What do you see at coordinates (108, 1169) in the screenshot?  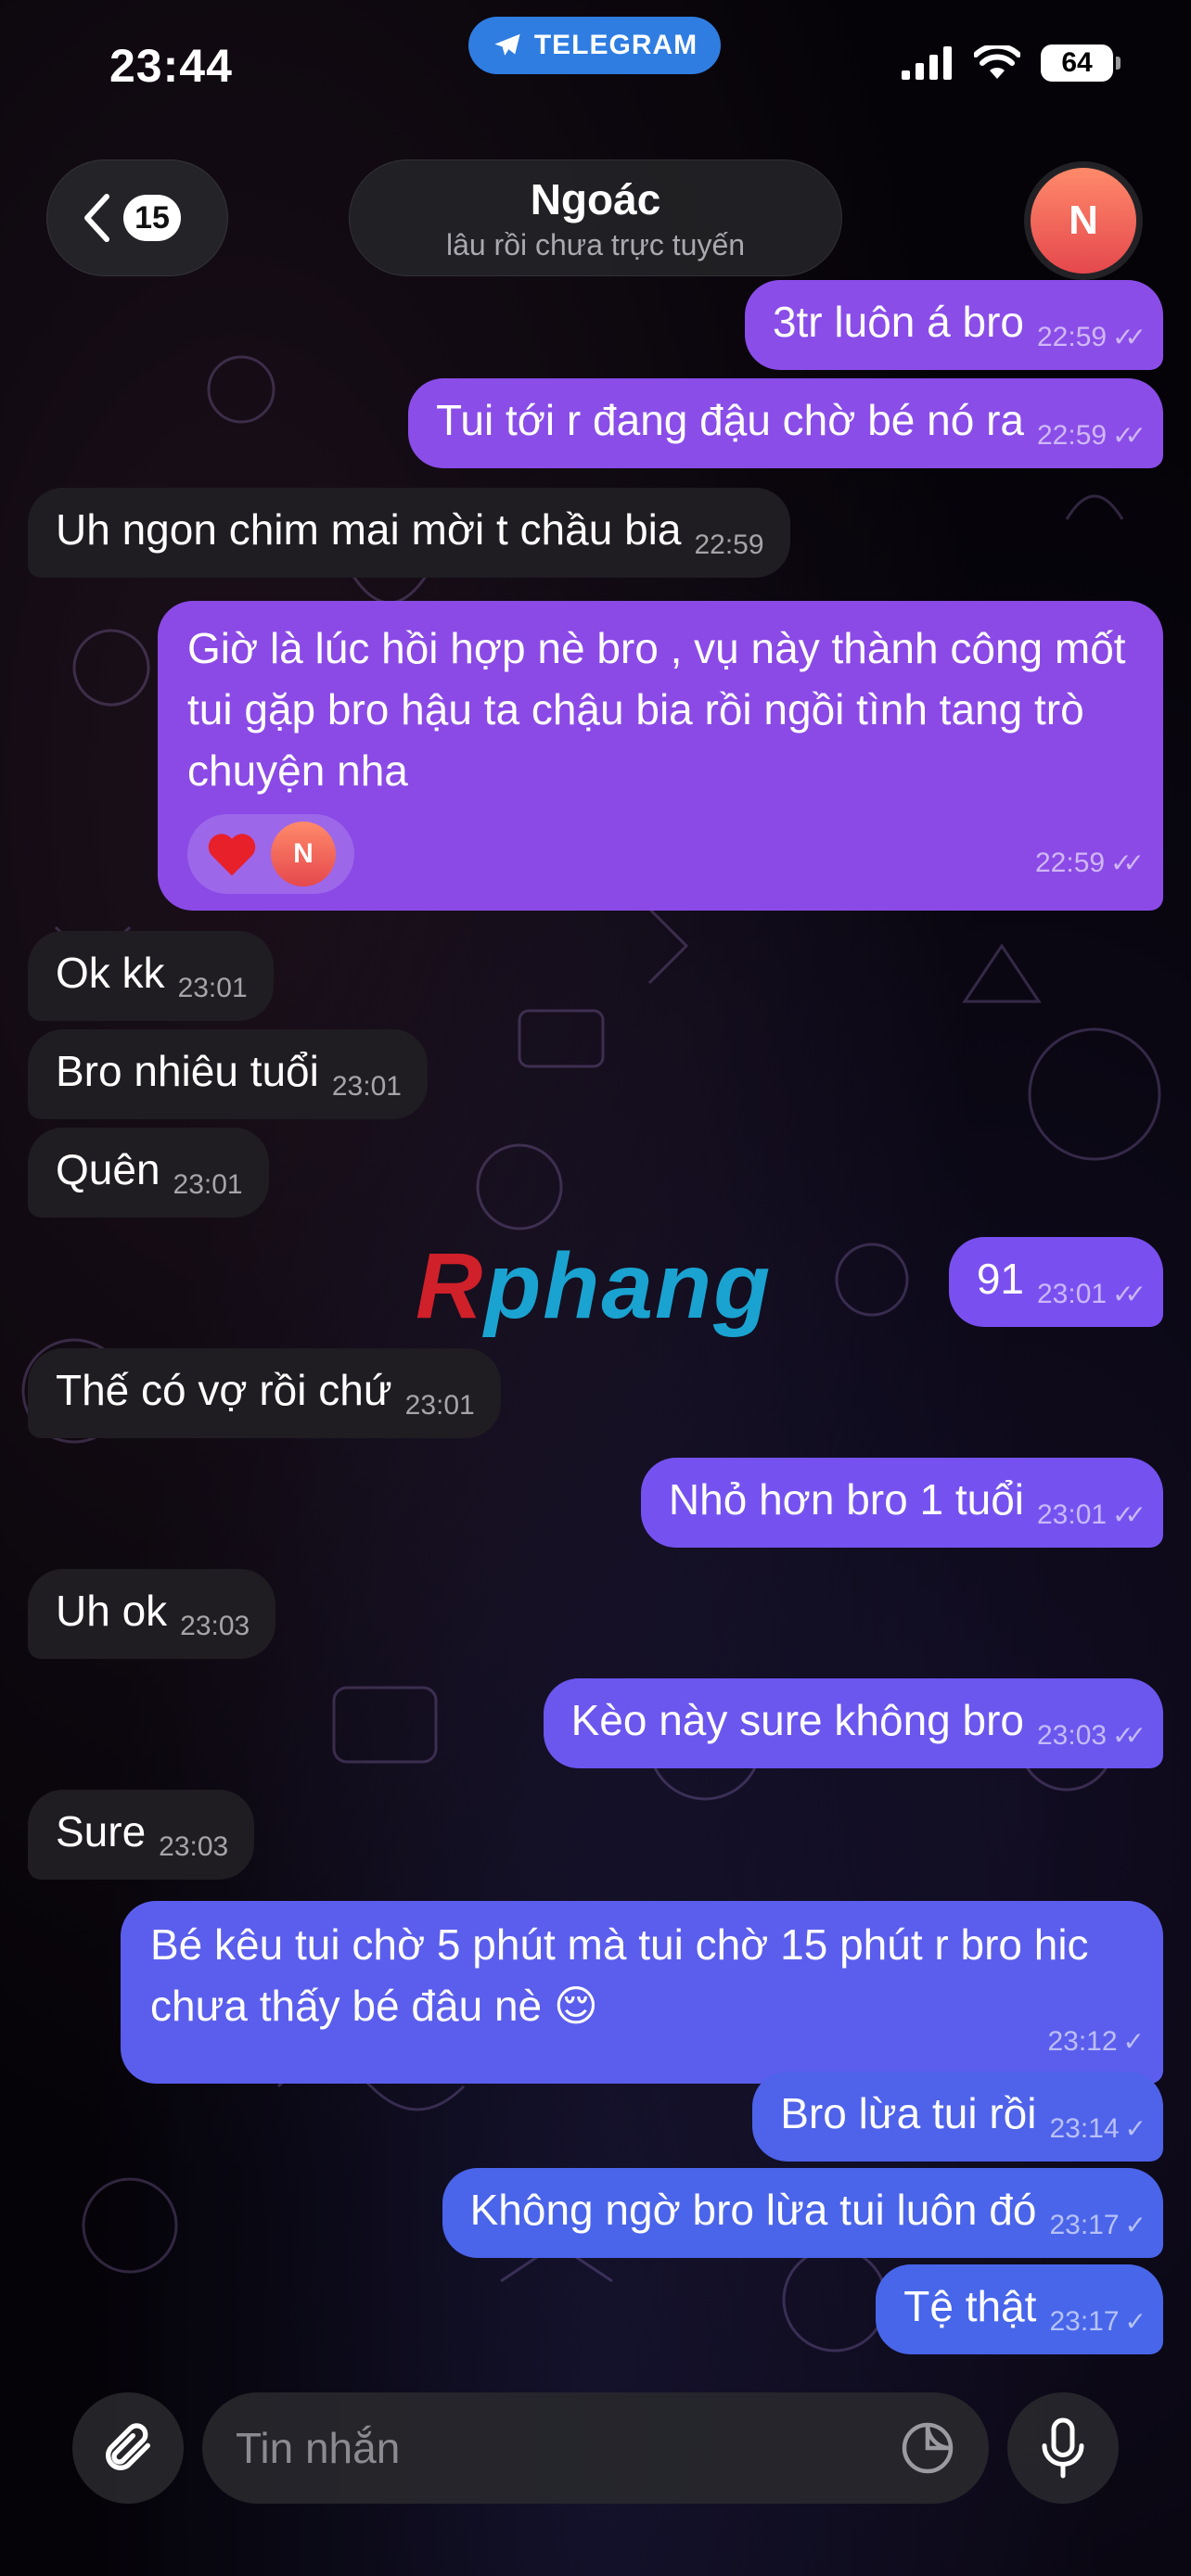 I see `message-text: Quên` at bounding box center [108, 1169].